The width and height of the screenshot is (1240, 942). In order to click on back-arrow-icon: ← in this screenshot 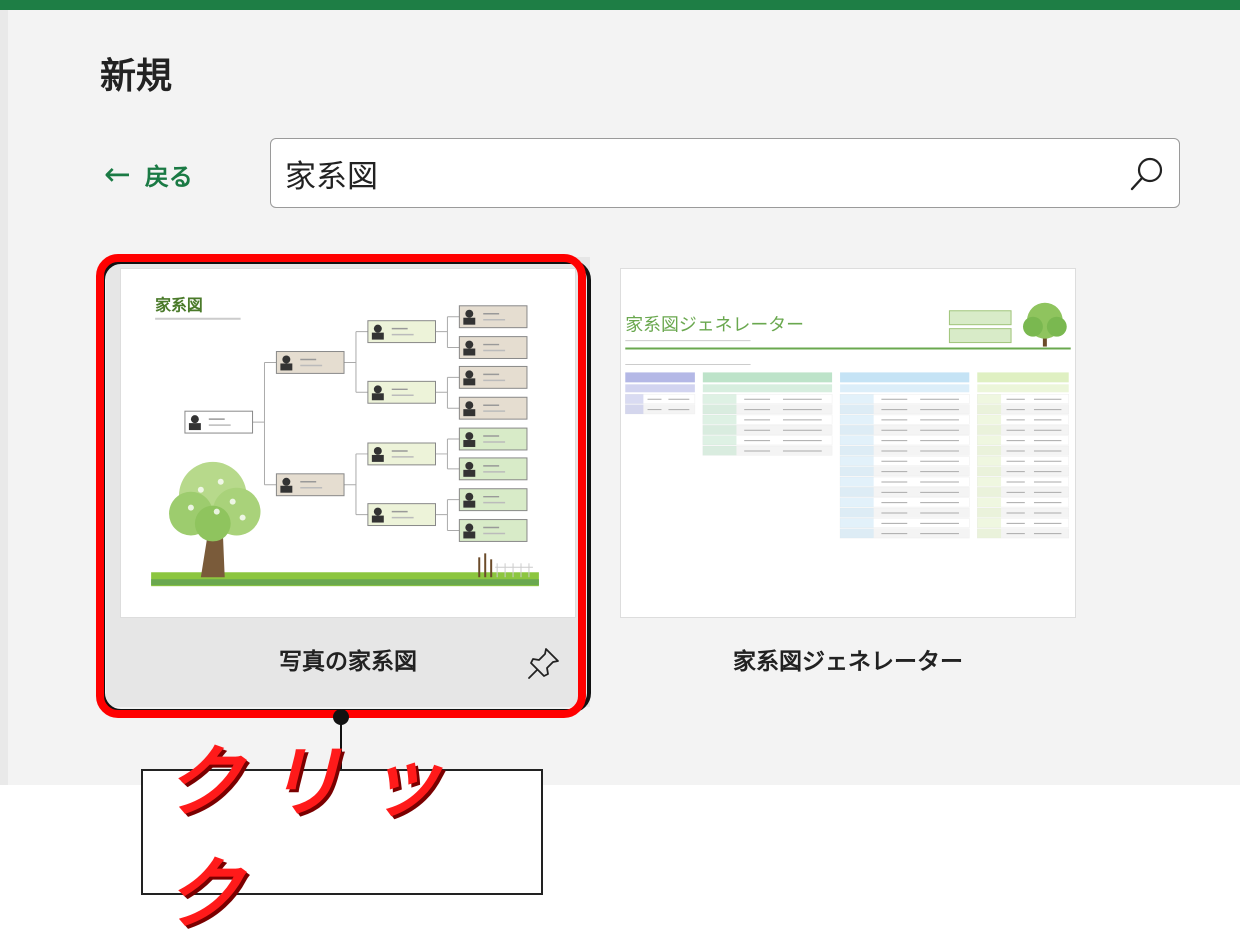, I will do `click(117, 174)`.